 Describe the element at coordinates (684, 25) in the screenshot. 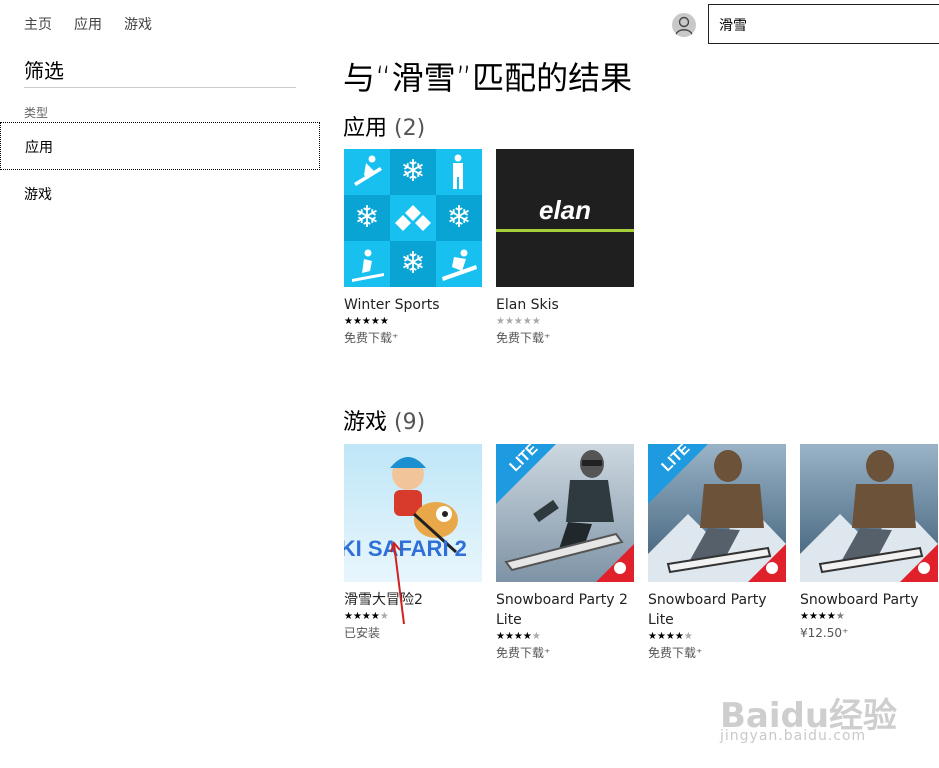

I see `user-avatar-icon` at that location.